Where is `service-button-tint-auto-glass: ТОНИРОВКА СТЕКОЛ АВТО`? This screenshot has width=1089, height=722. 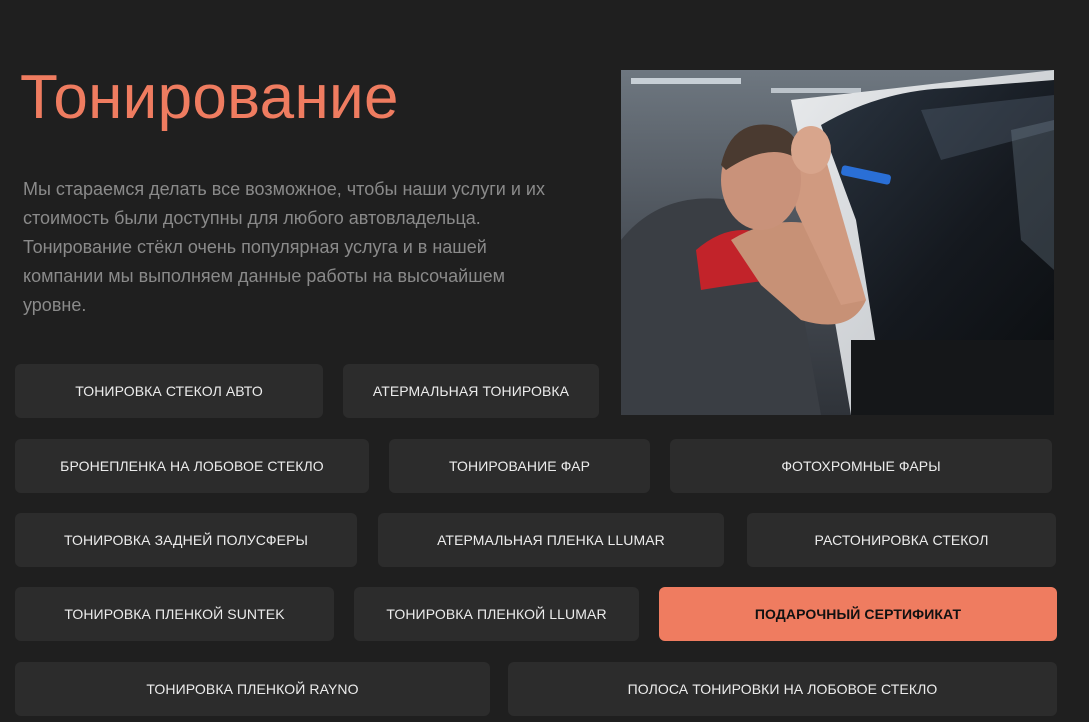
service-button-tint-auto-glass: ТОНИРОВКА СТЕКОЛ АВТО is located at coordinates (169, 391).